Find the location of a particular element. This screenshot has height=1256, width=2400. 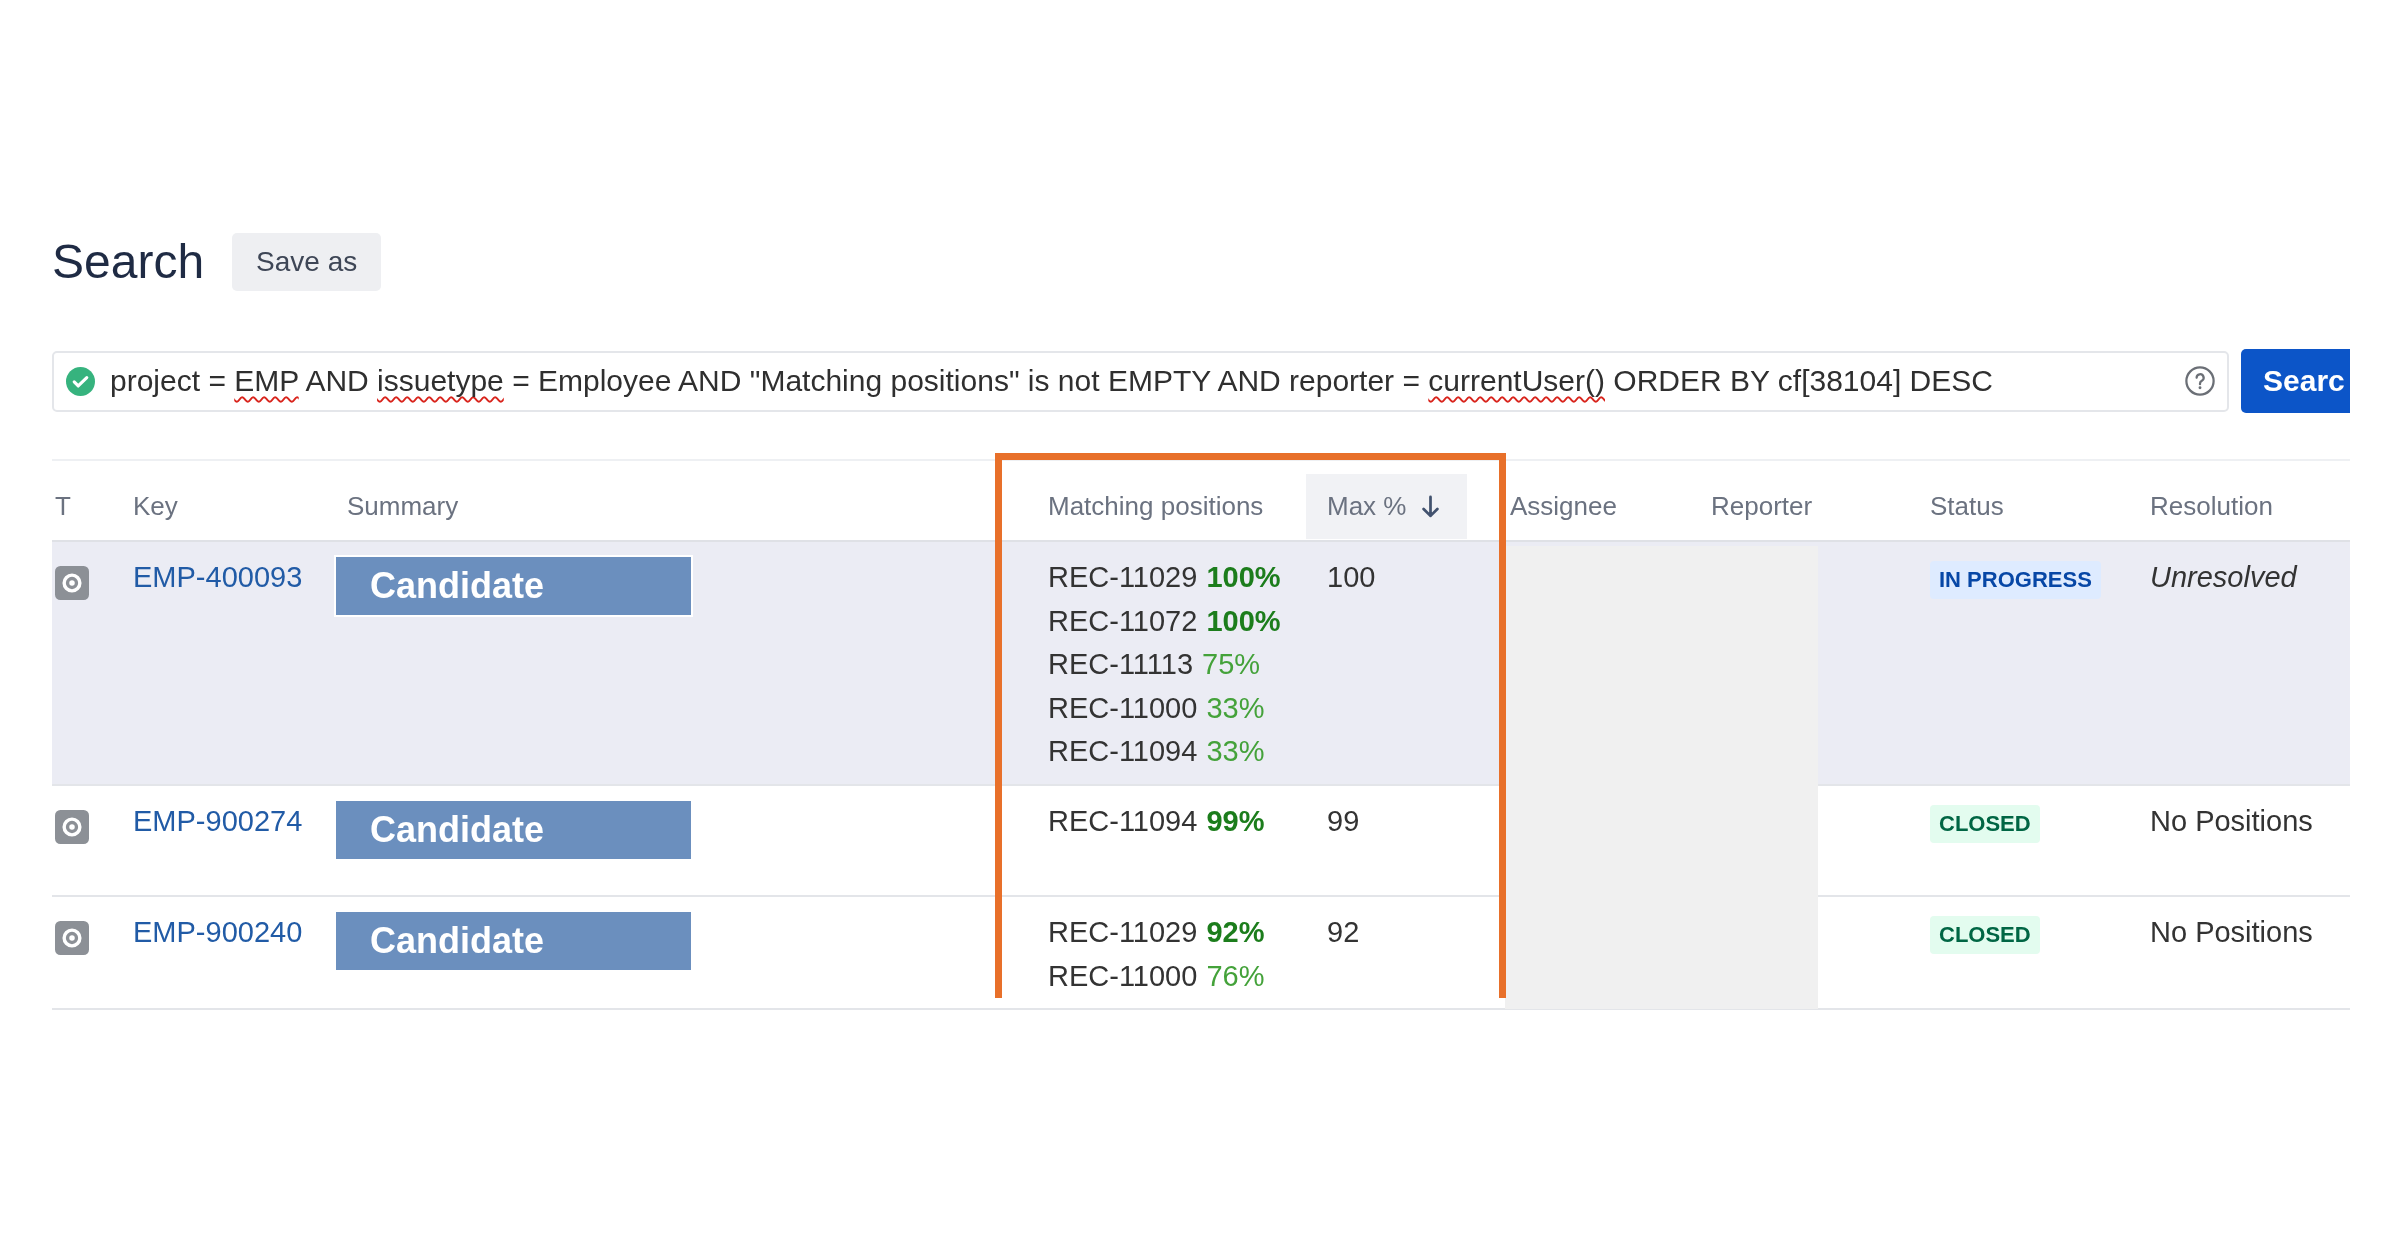

column-header: Reporter is located at coordinates (1762, 506).